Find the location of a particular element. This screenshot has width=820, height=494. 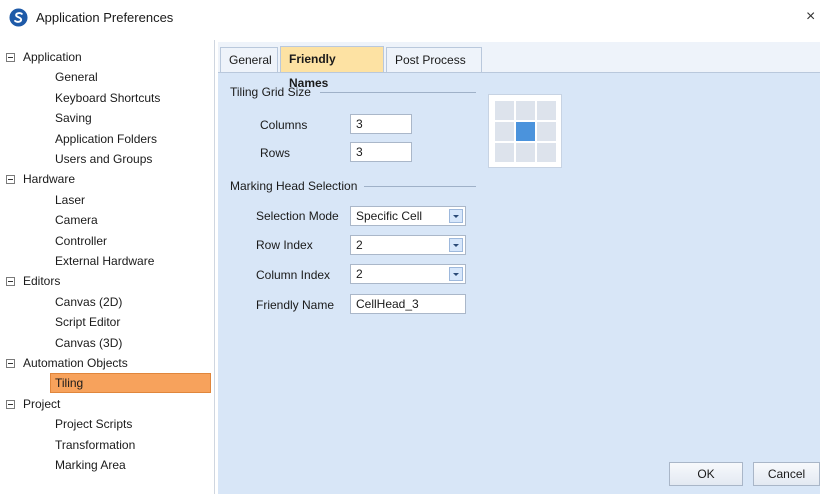

tree-item: Canvas (2D) is located at coordinates (88, 302).